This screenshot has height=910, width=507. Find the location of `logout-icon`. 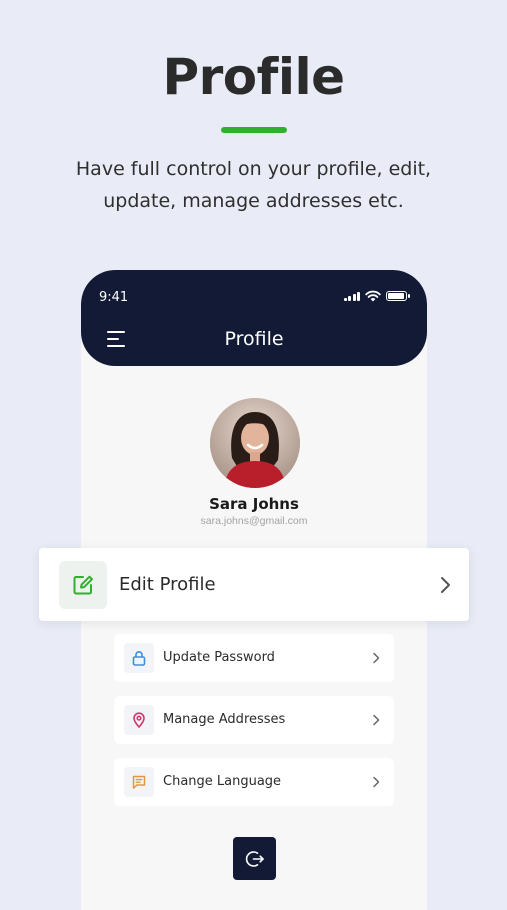

logout-icon is located at coordinates (254, 858).